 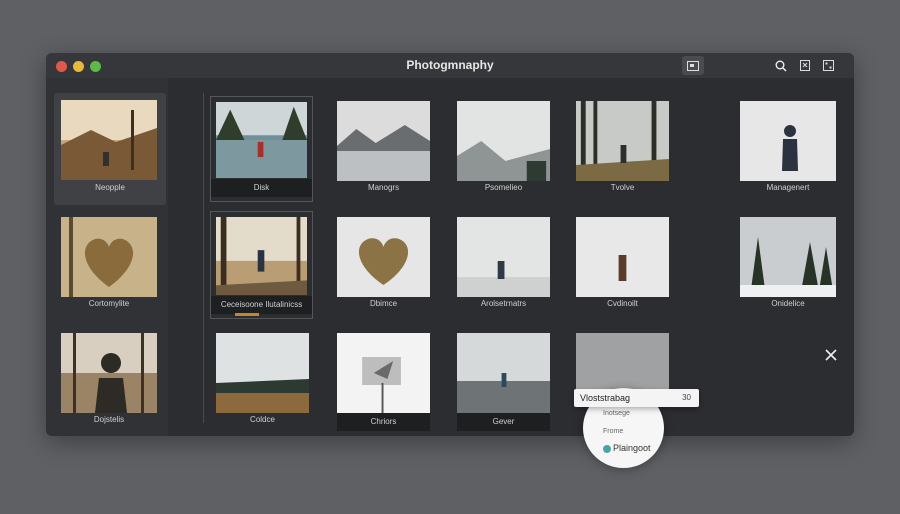 I want to click on photo-tile-disk: Disk, so click(x=261, y=149).